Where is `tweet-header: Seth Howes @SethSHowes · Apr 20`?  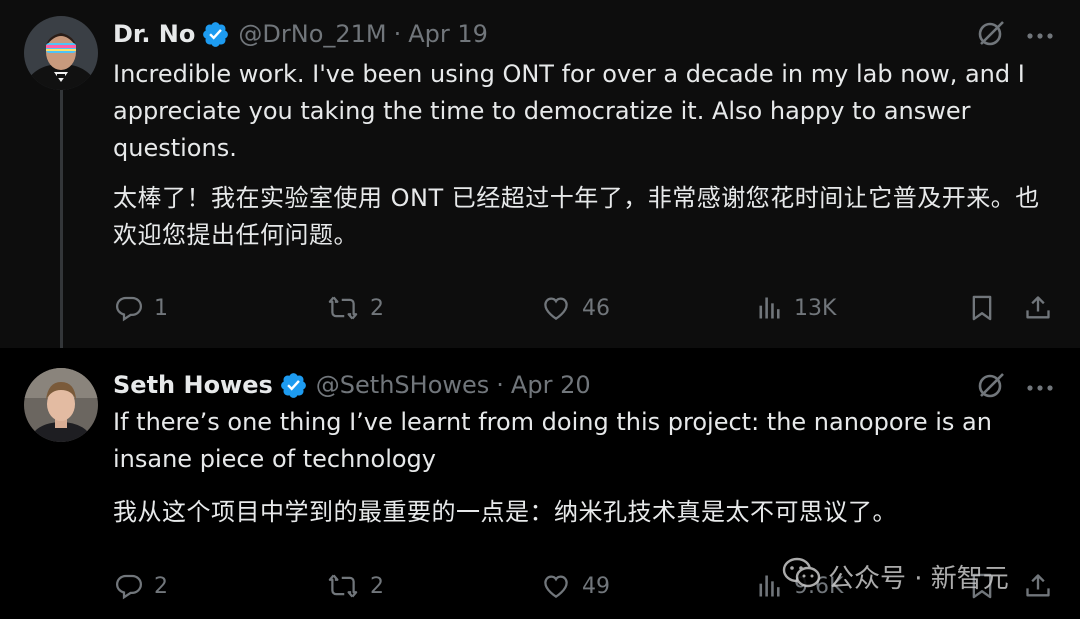 tweet-header: Seth Howes @SethSHowes · Apr 20 is located at coordinates (352, 385).